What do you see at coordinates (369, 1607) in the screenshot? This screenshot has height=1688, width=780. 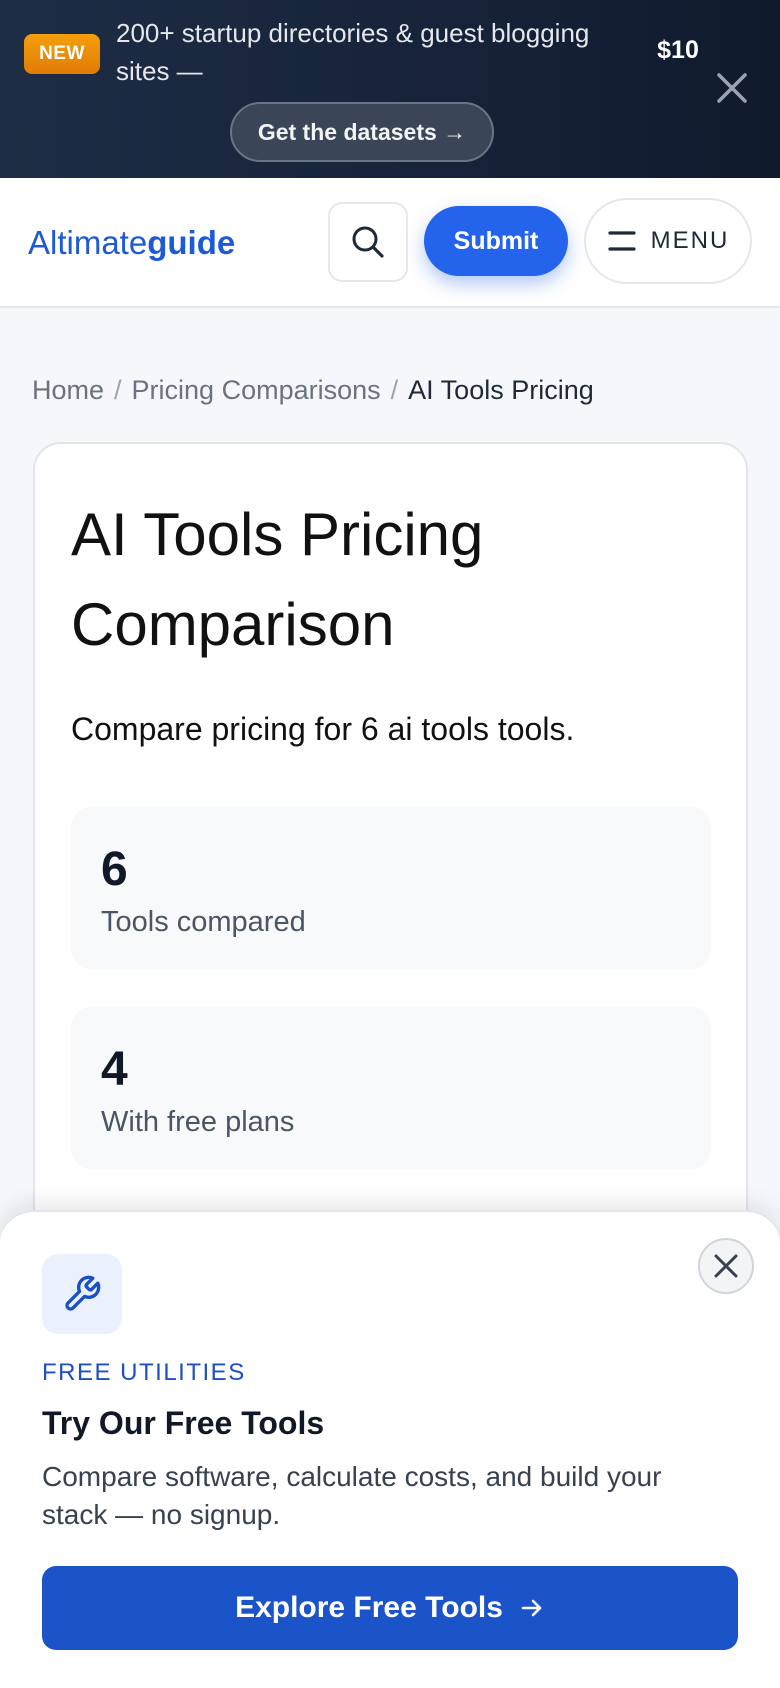 I see `explore-free-tools-label: Explore Free Tools` at bounding box center [369, 1607].